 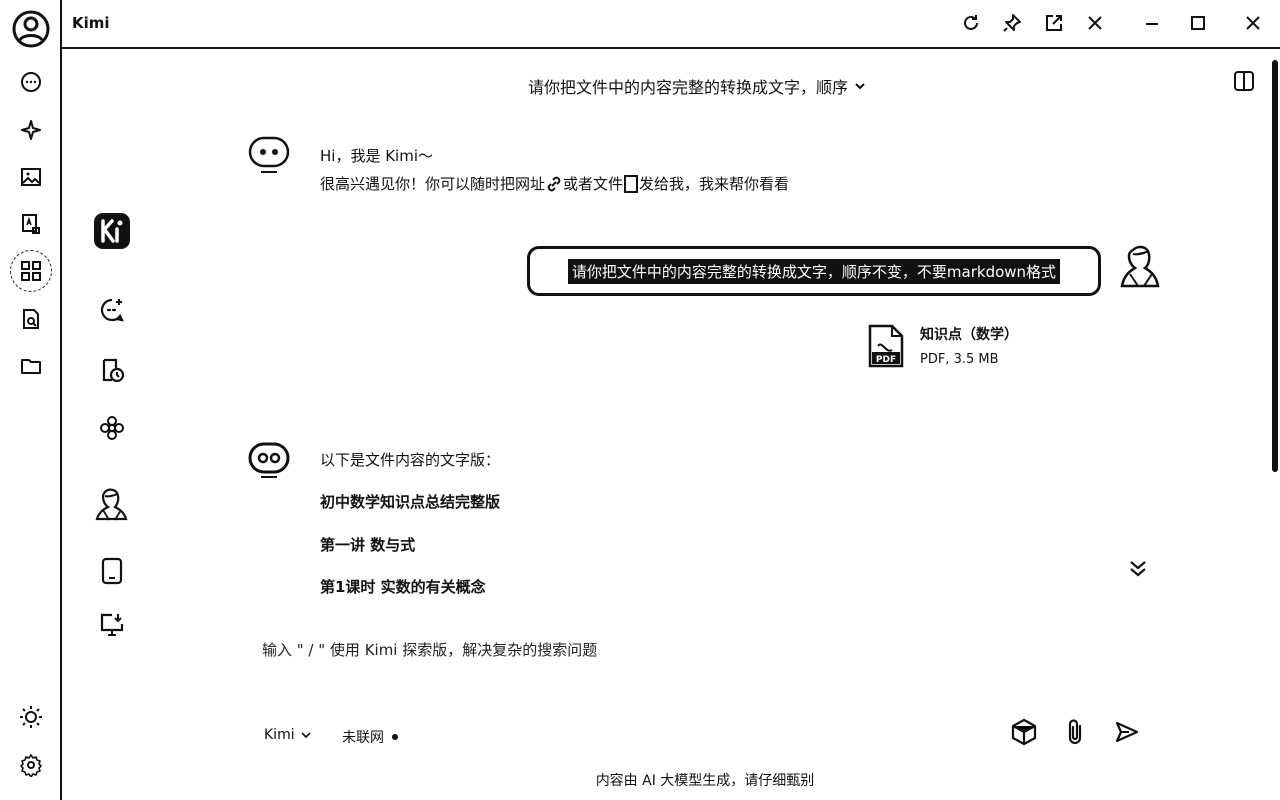 I want to click on file-name: 知识点（数学）, so click(x=969, y=335).